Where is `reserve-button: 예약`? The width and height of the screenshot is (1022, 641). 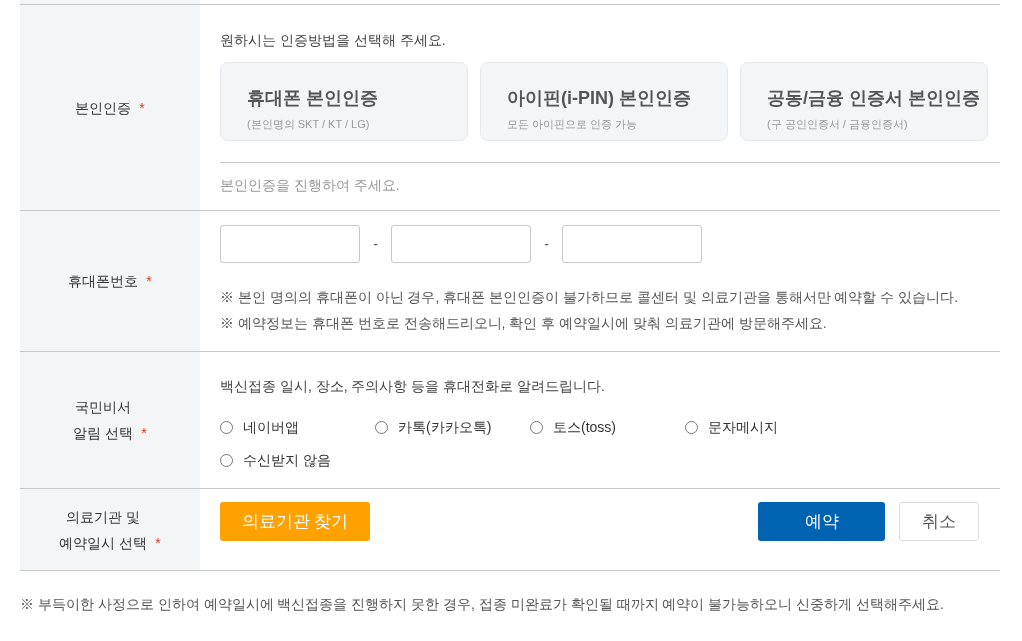 reserve-button: 예약 is located at coordinates (821, 521).